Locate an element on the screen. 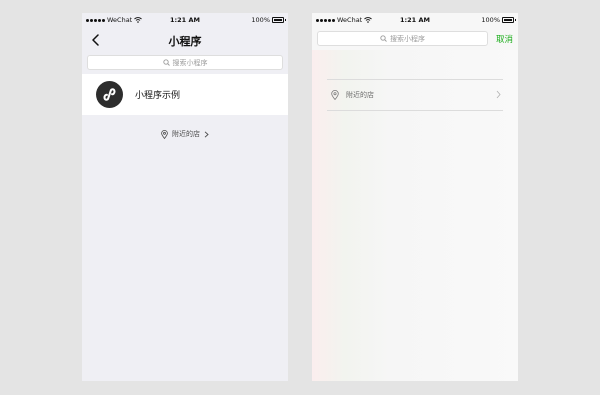  mini-program-name: 小程序示例 is located at coordinates (158, 96).